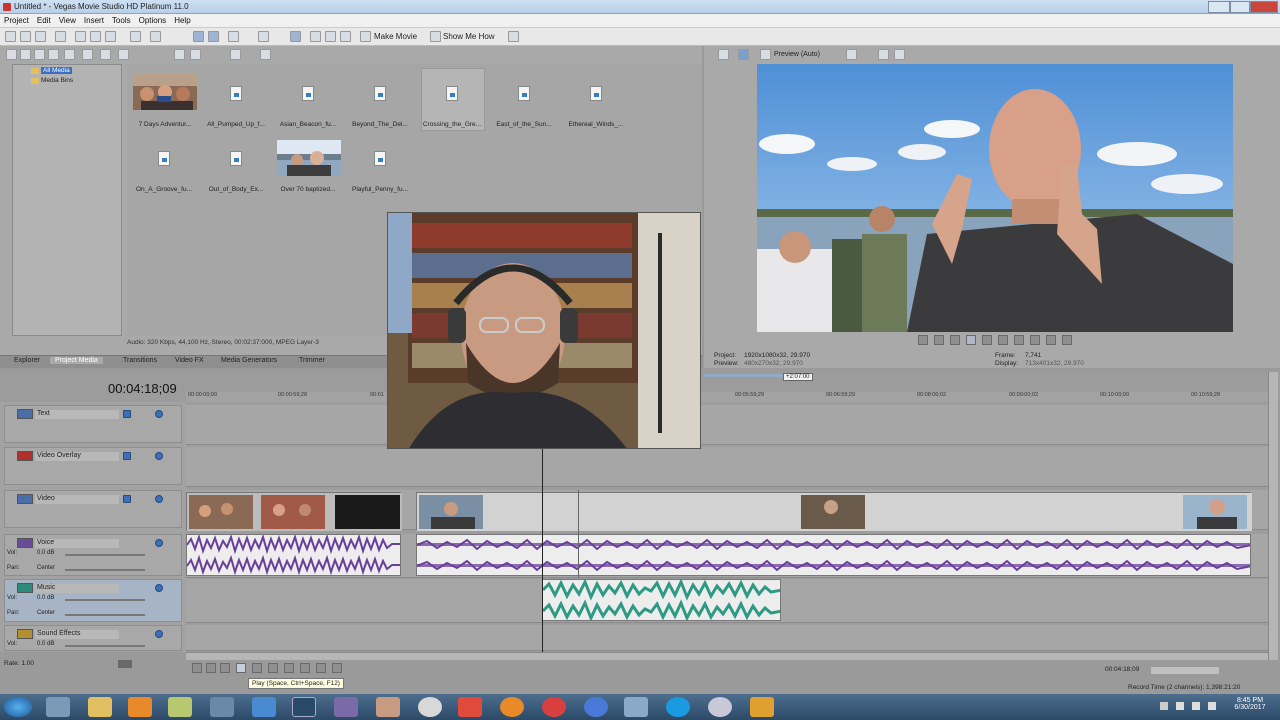  Describe the element at coordinates (309, 158) in the screenshot. I see `media-thumbnail` at that location.